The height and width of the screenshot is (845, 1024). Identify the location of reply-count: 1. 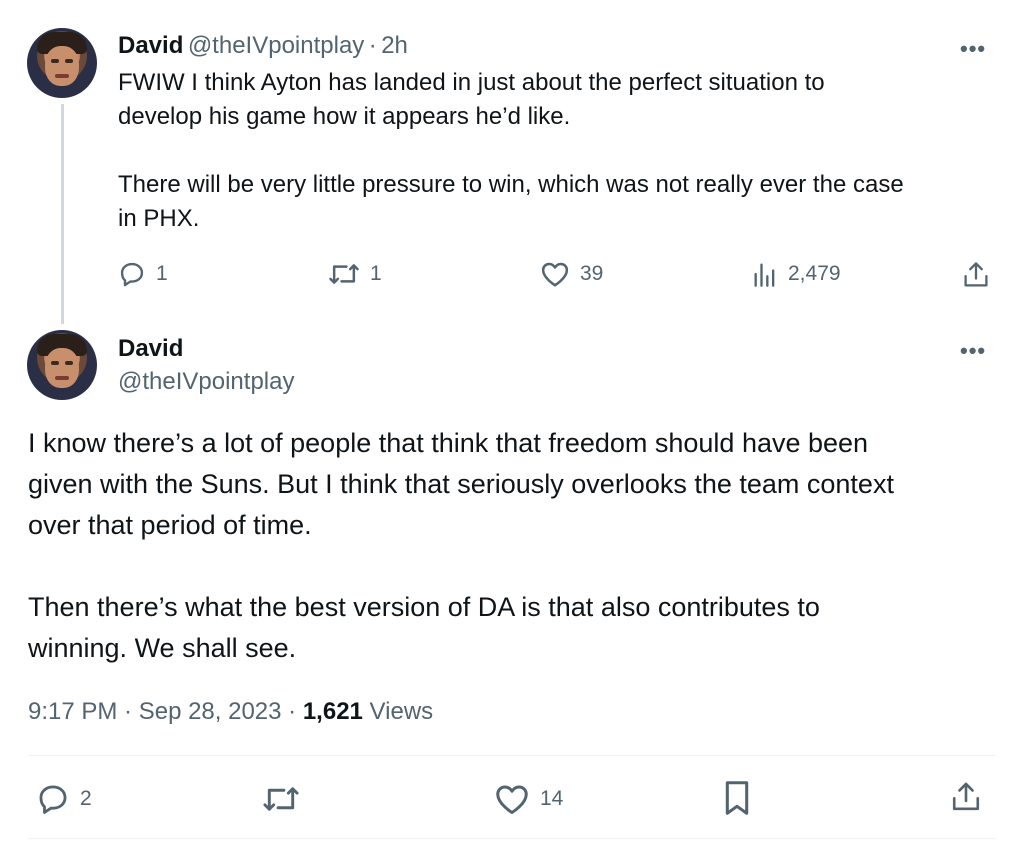
(162, 273).